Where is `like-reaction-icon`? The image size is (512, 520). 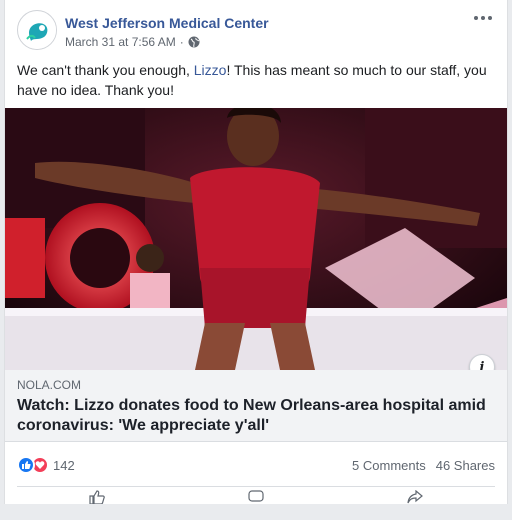
like-reaction-icon is located at coordinates (26, 465).